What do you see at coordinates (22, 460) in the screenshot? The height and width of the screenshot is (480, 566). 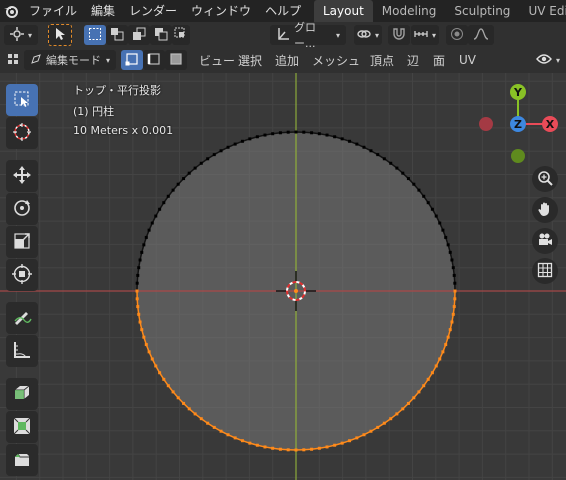 I see `bevel-tool` at bounding box center [22, 460].